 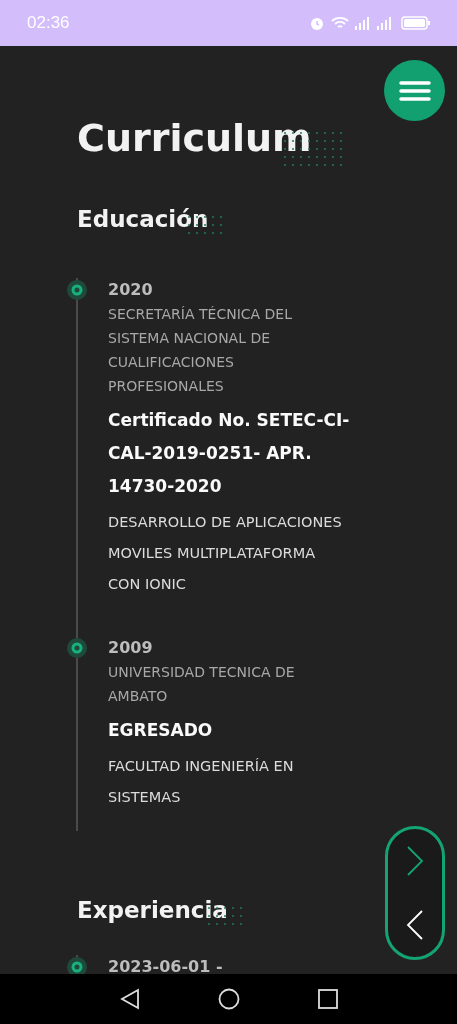 What do you see at coordinates (317, 23) in the screenshot?
I see `alarm-icon` at bounding box center [317, 23].